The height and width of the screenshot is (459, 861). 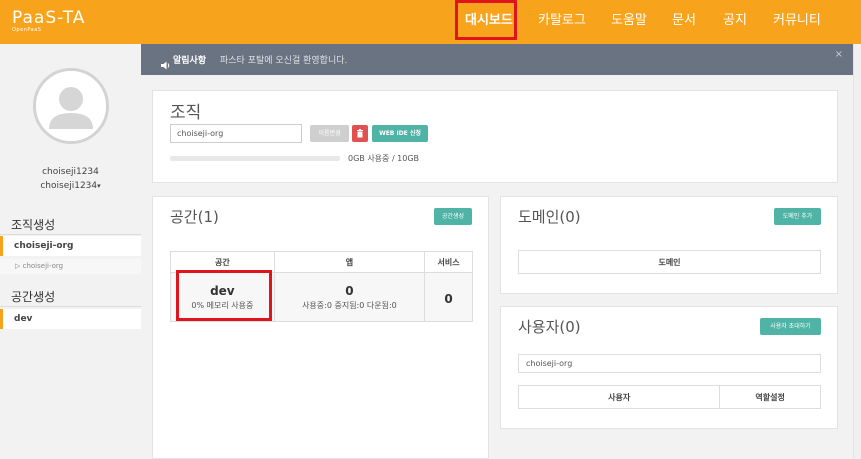 I want to click on avatar, so click(x=71, y=106).